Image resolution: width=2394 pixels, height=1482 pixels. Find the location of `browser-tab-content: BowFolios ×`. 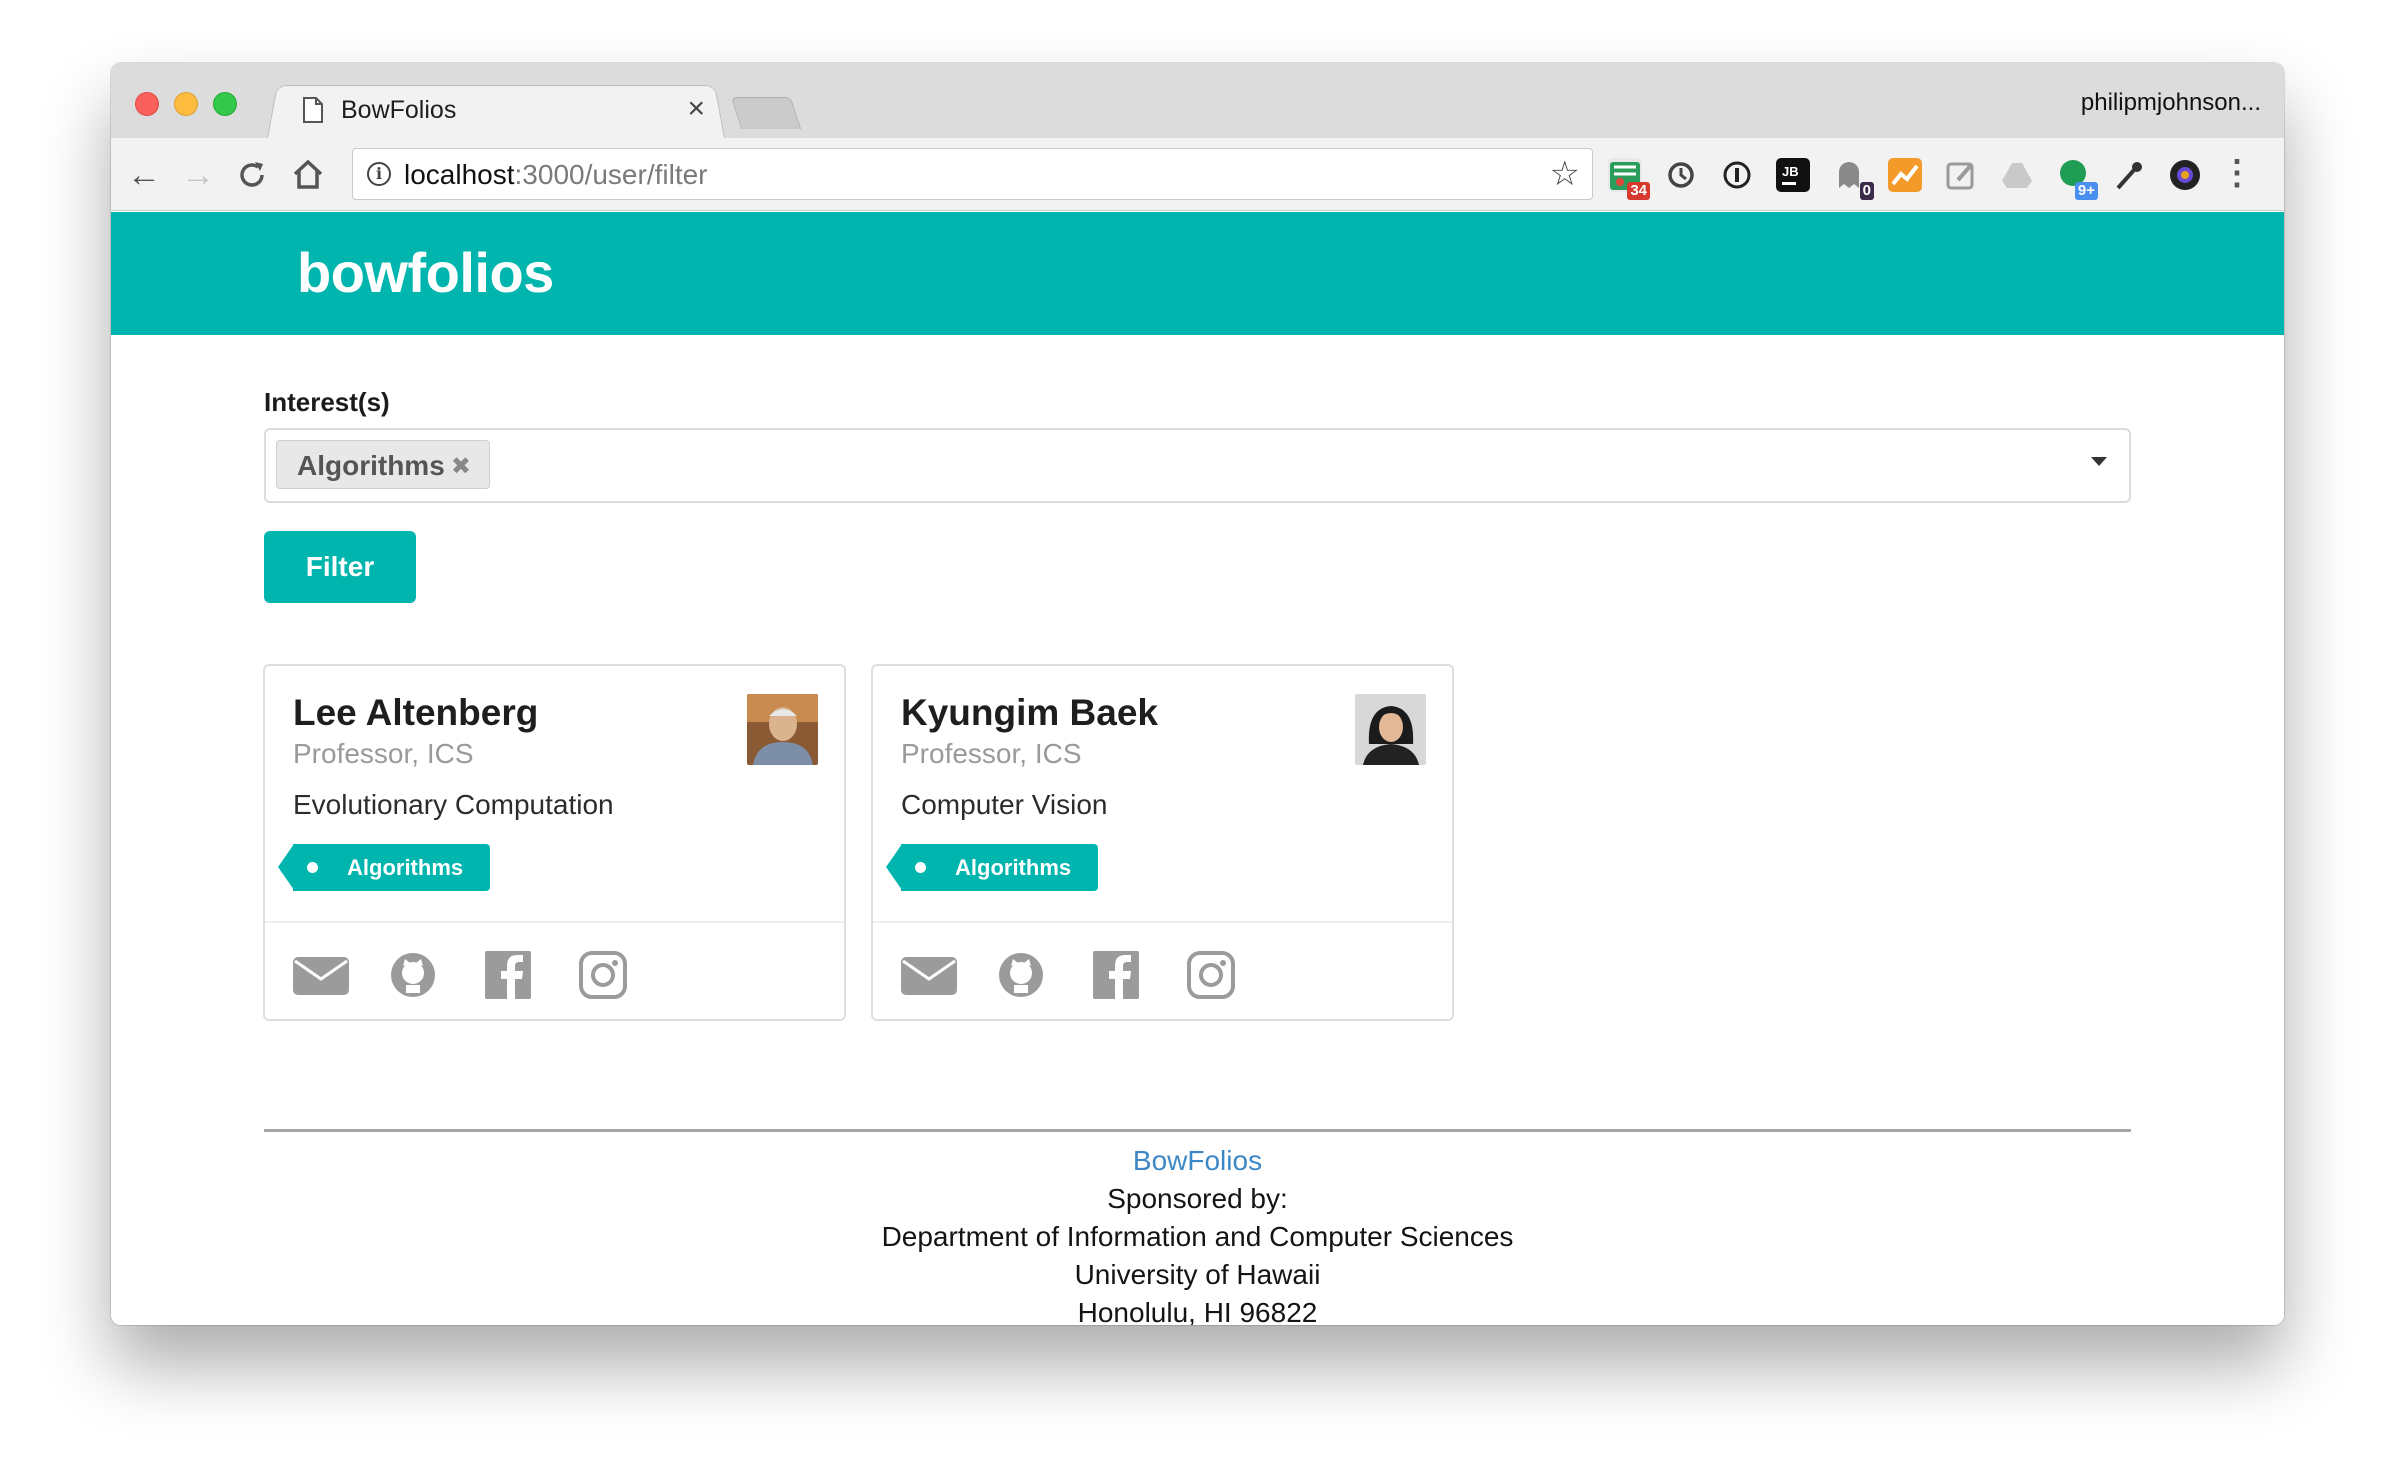

browser-tab-content: BowFolios × is located at coordinates (499, 110).